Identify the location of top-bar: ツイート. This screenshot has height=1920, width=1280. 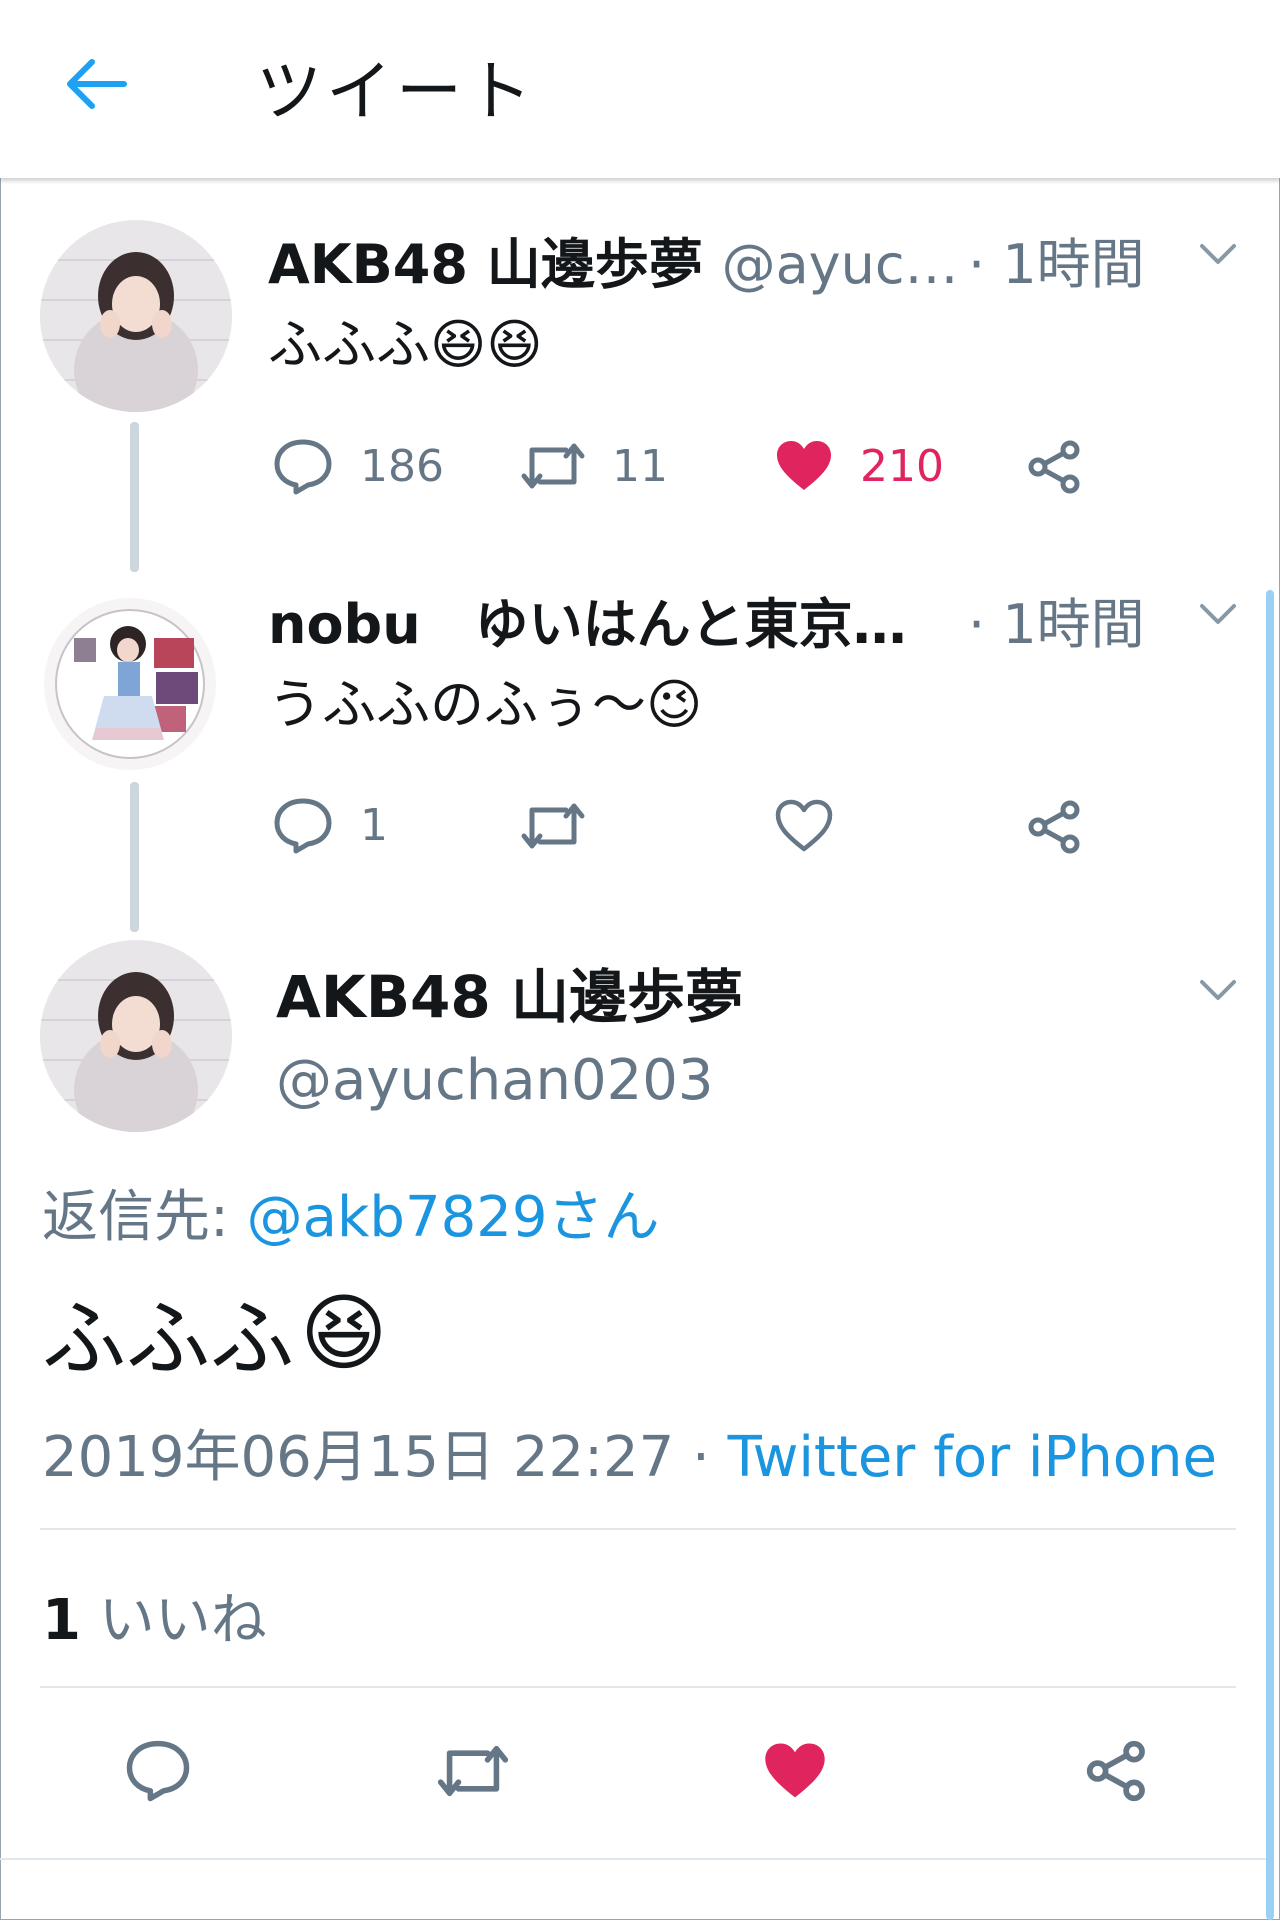
(640, 89).